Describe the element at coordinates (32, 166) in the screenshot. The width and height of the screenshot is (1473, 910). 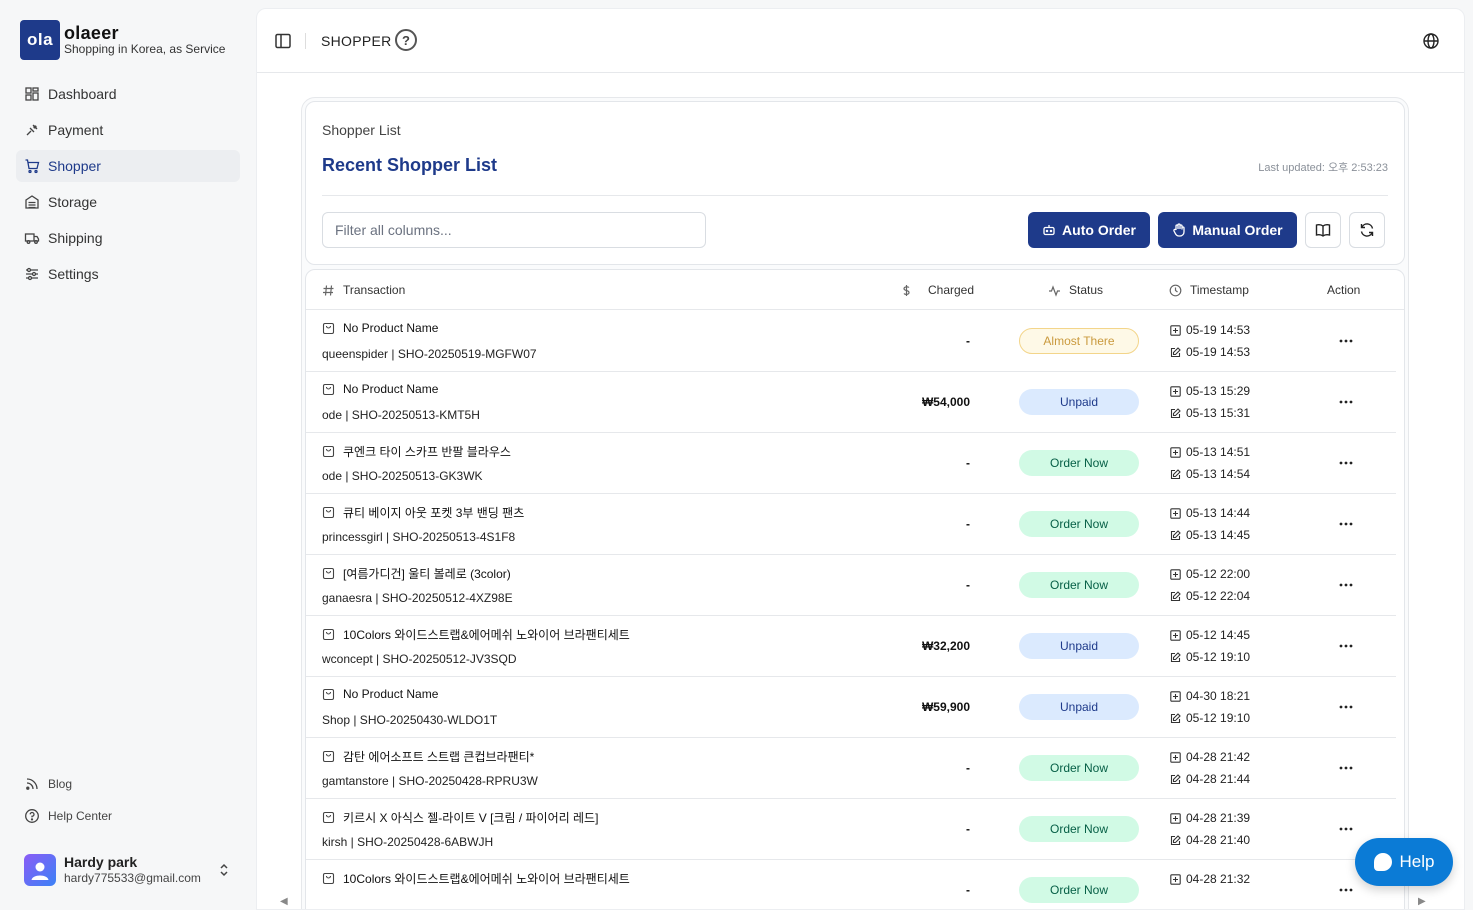
I see `cart-icon` at that location.